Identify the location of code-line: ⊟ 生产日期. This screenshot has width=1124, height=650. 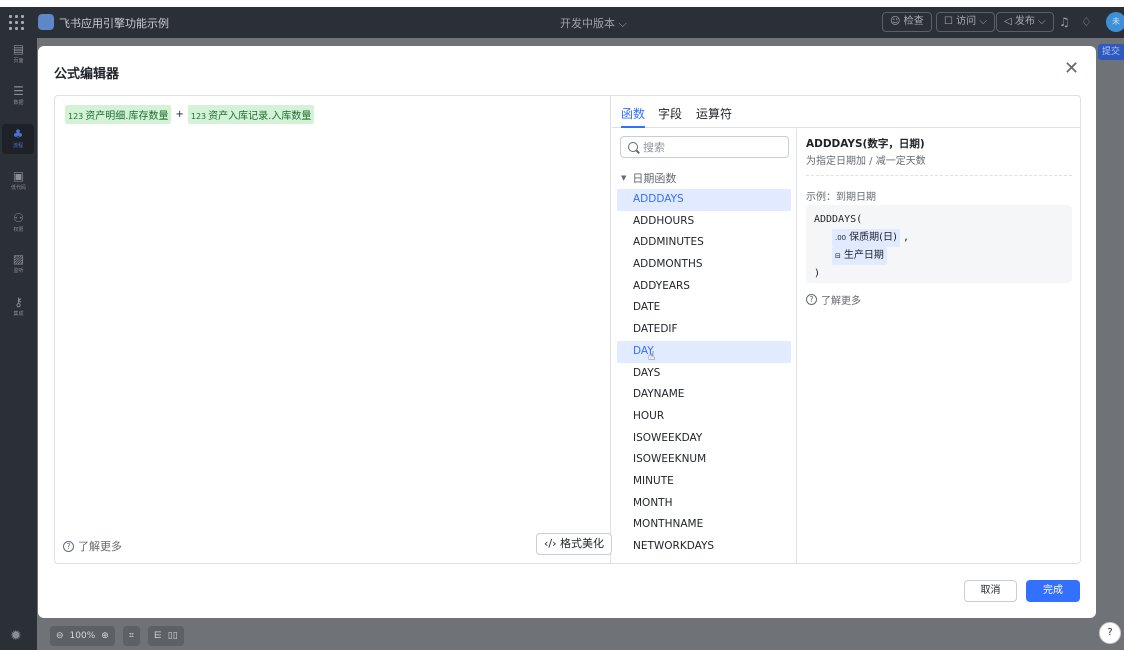
(939, 256).